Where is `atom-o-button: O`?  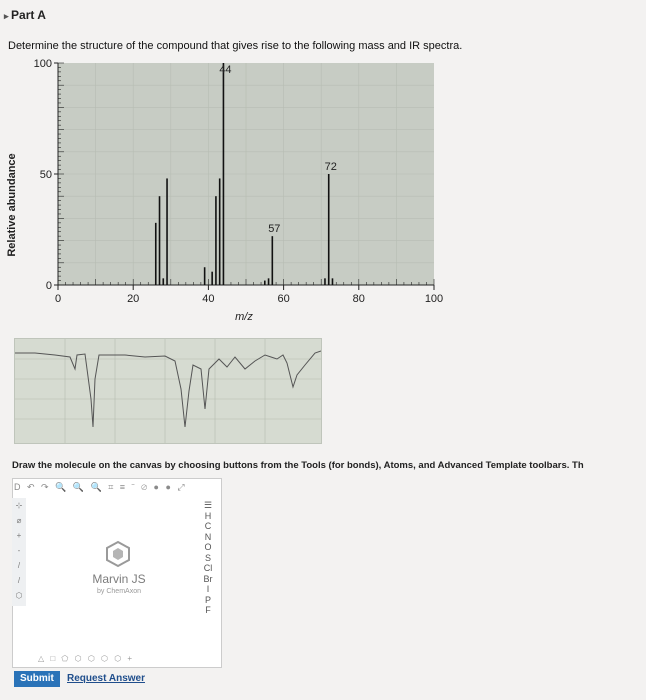
atom-o-button: O is located at coordinates (208, 547).